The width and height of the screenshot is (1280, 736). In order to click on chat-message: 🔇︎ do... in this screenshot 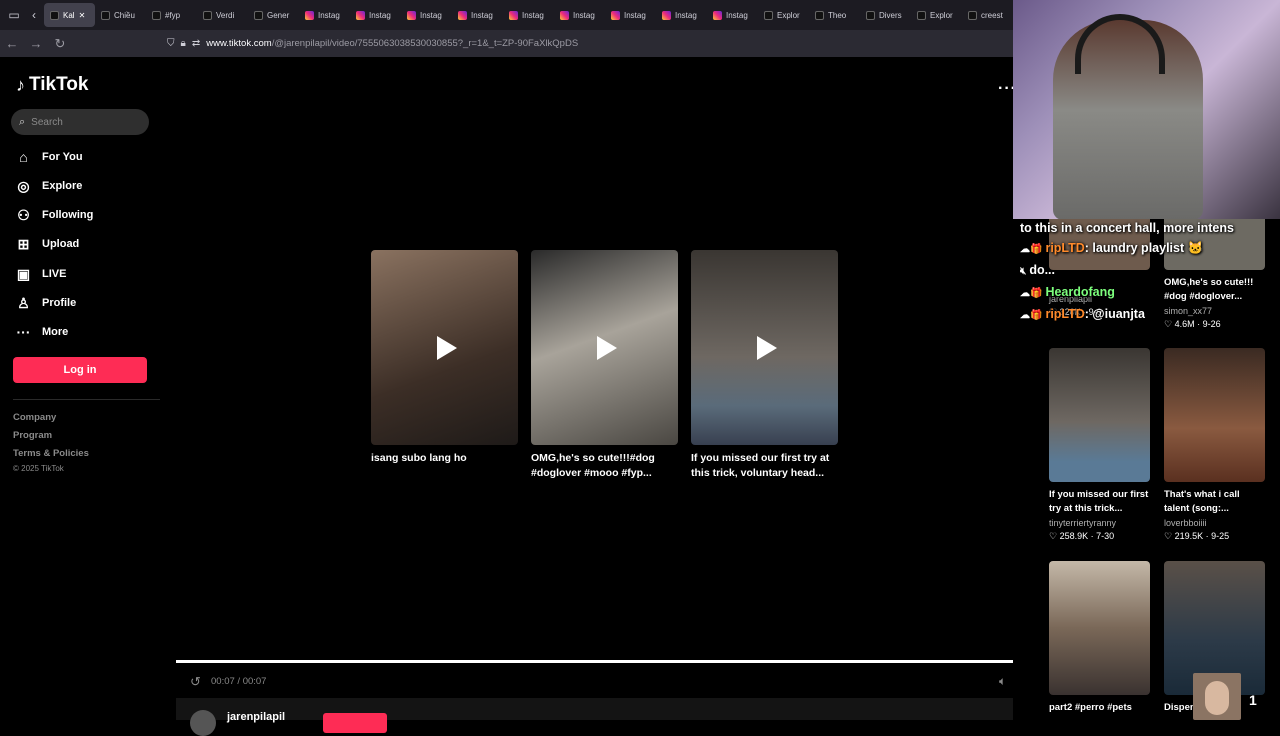, I will do `click(1150, 271)`.